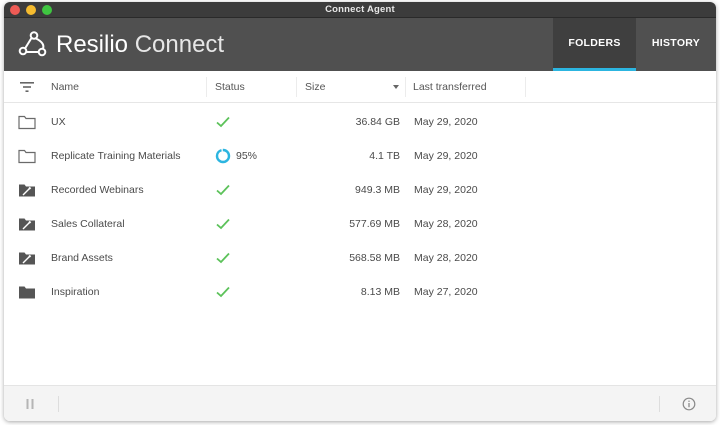 The height and width of the screenshot is (425, 720). I want to click on folder-table-header: Name Status Size Last transferred, so click(360, 87).